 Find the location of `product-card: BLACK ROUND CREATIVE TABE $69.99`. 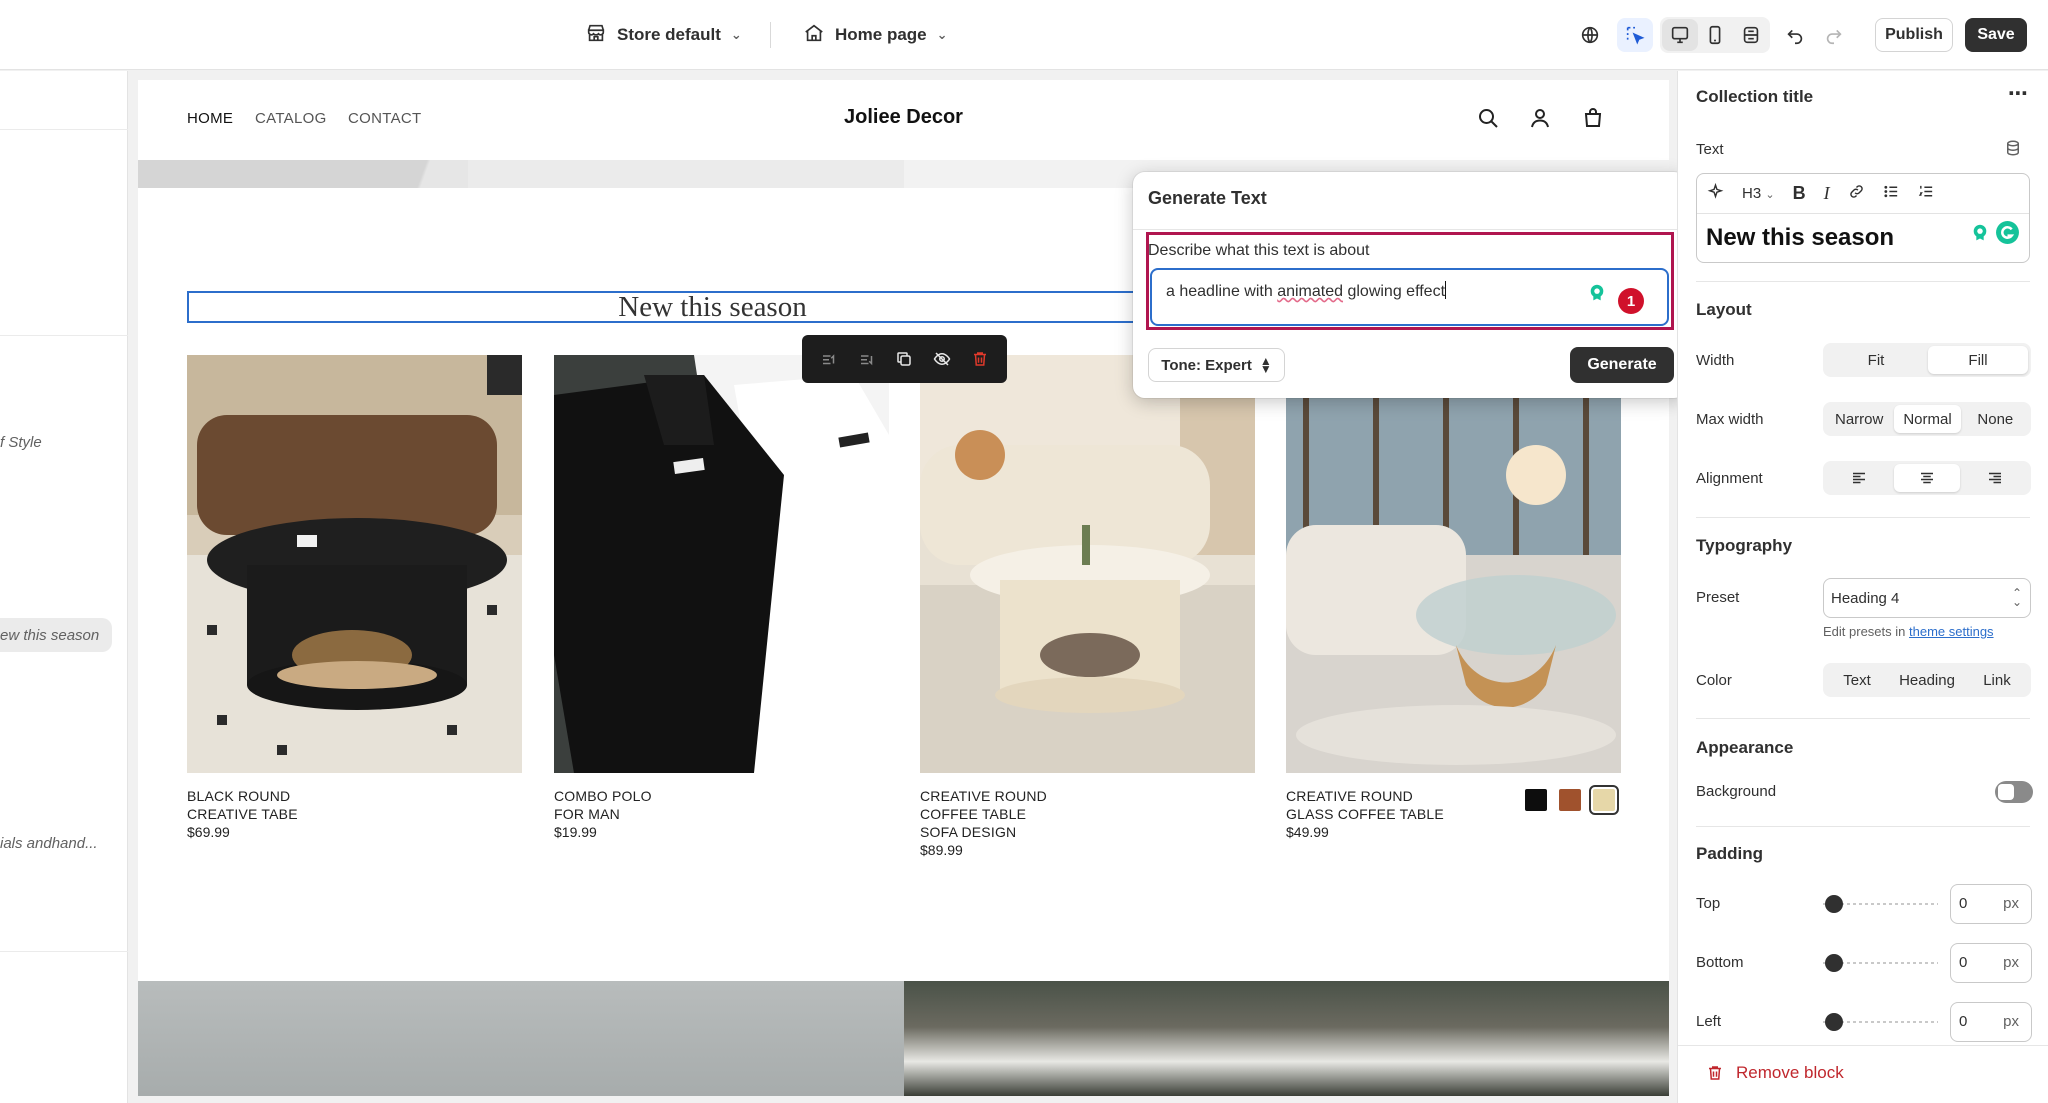

product-card: BLACK ROUND CREATIVE TABE $69.99 is located at coordinates (354, 598).